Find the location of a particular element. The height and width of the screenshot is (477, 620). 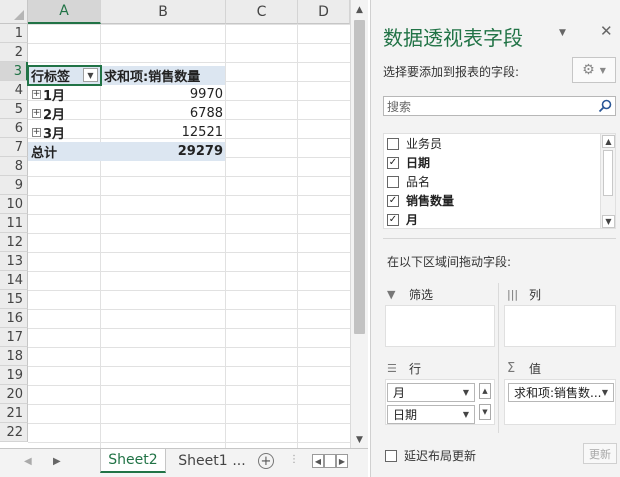

field-item-date: ✓ 日期 is located at coordinates (408, 162).